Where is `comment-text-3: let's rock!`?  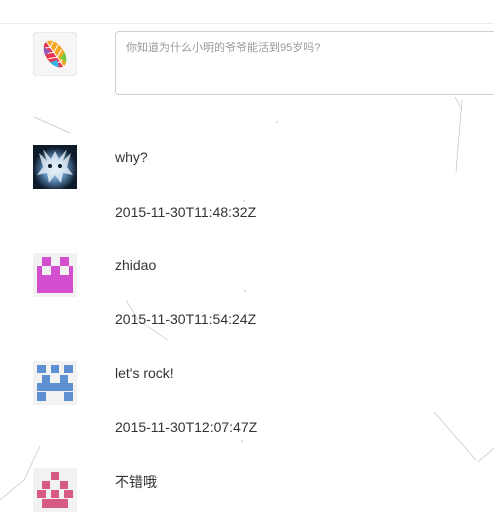 comment-text-3: let's rock! is located at coordinates (144, 373).